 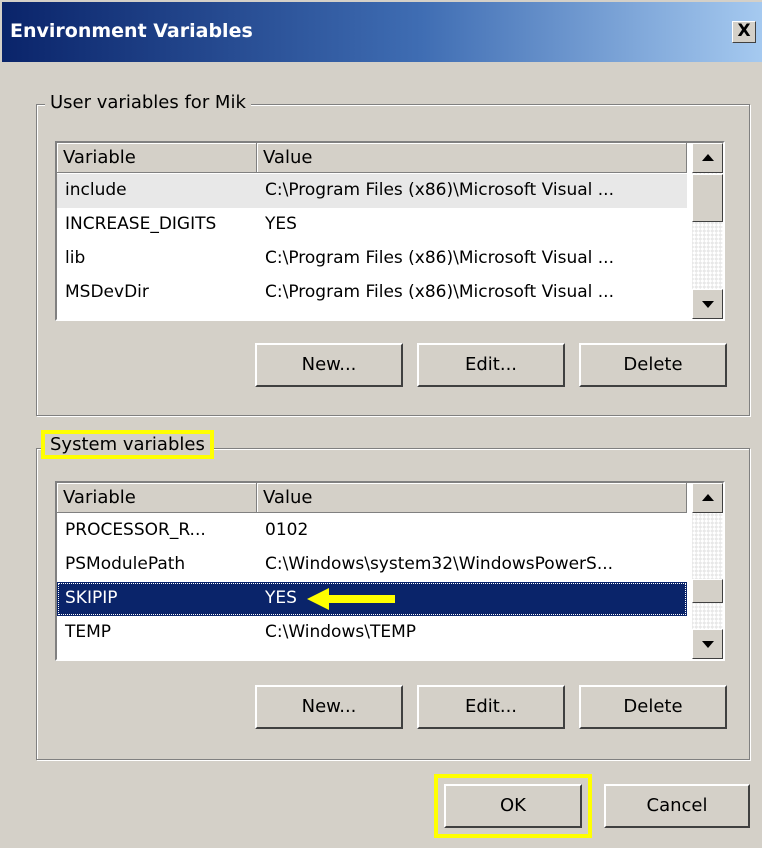 I want to click on arrow-left-icon, so click(x=351, y=599).